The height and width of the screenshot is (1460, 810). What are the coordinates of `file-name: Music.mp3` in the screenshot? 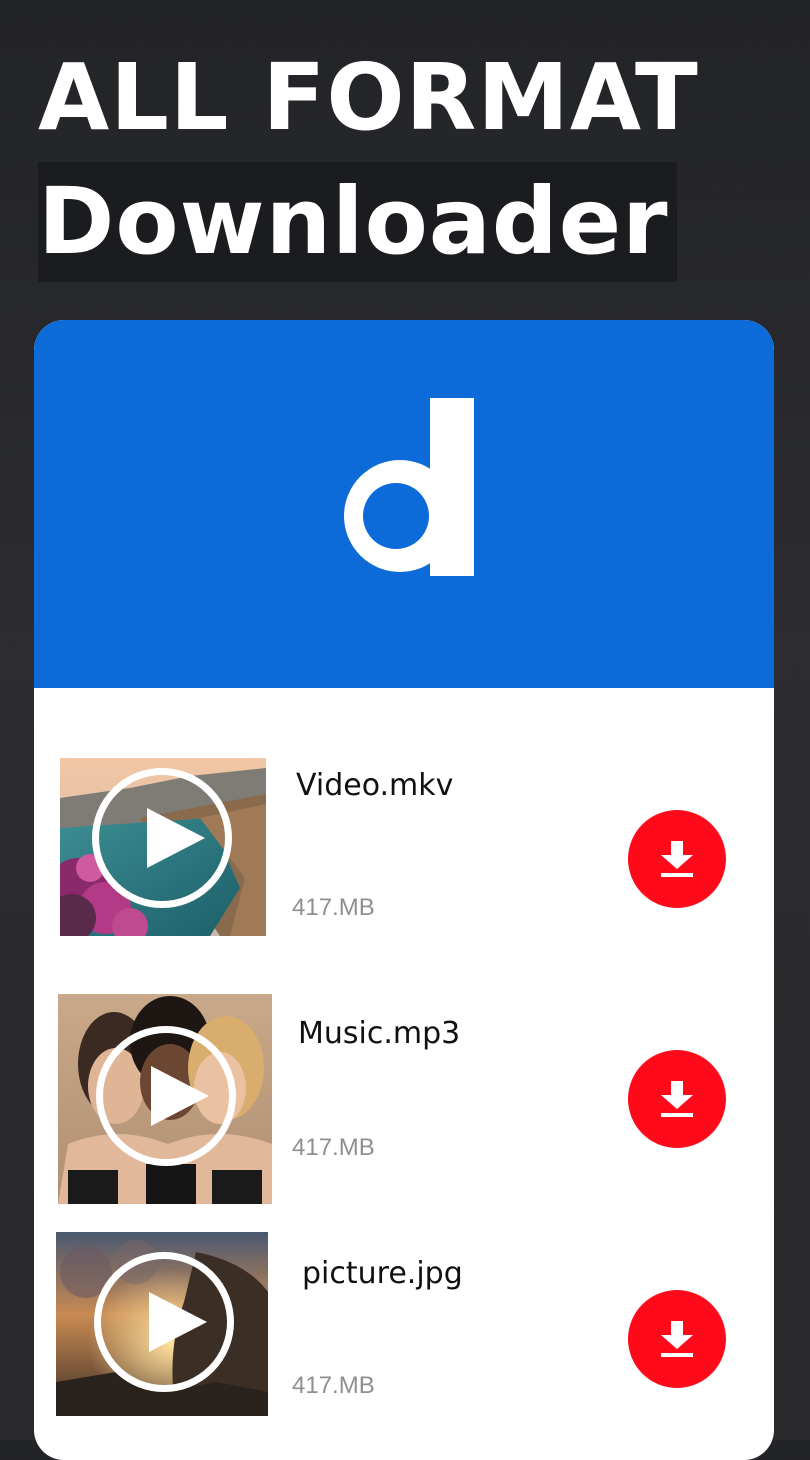 It's located at (379, 1033).